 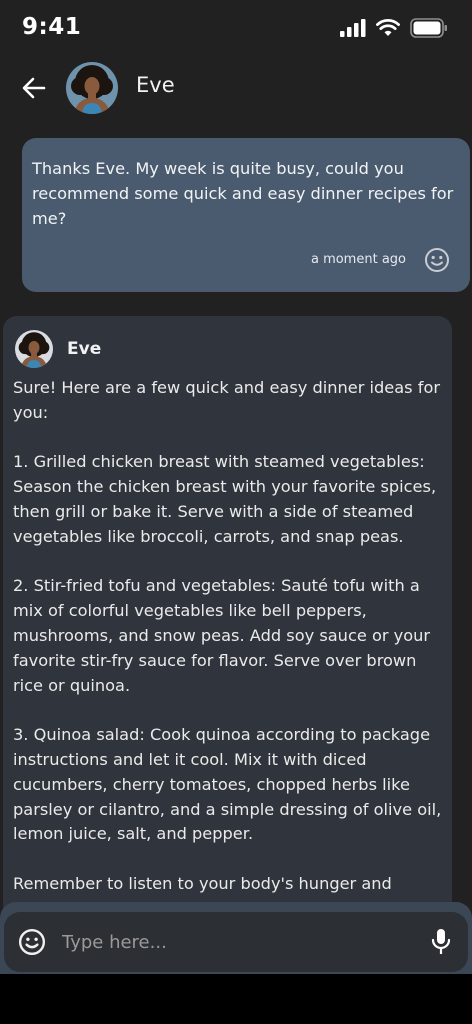 I want to click on signal-icon, so click(x=353, y=28).